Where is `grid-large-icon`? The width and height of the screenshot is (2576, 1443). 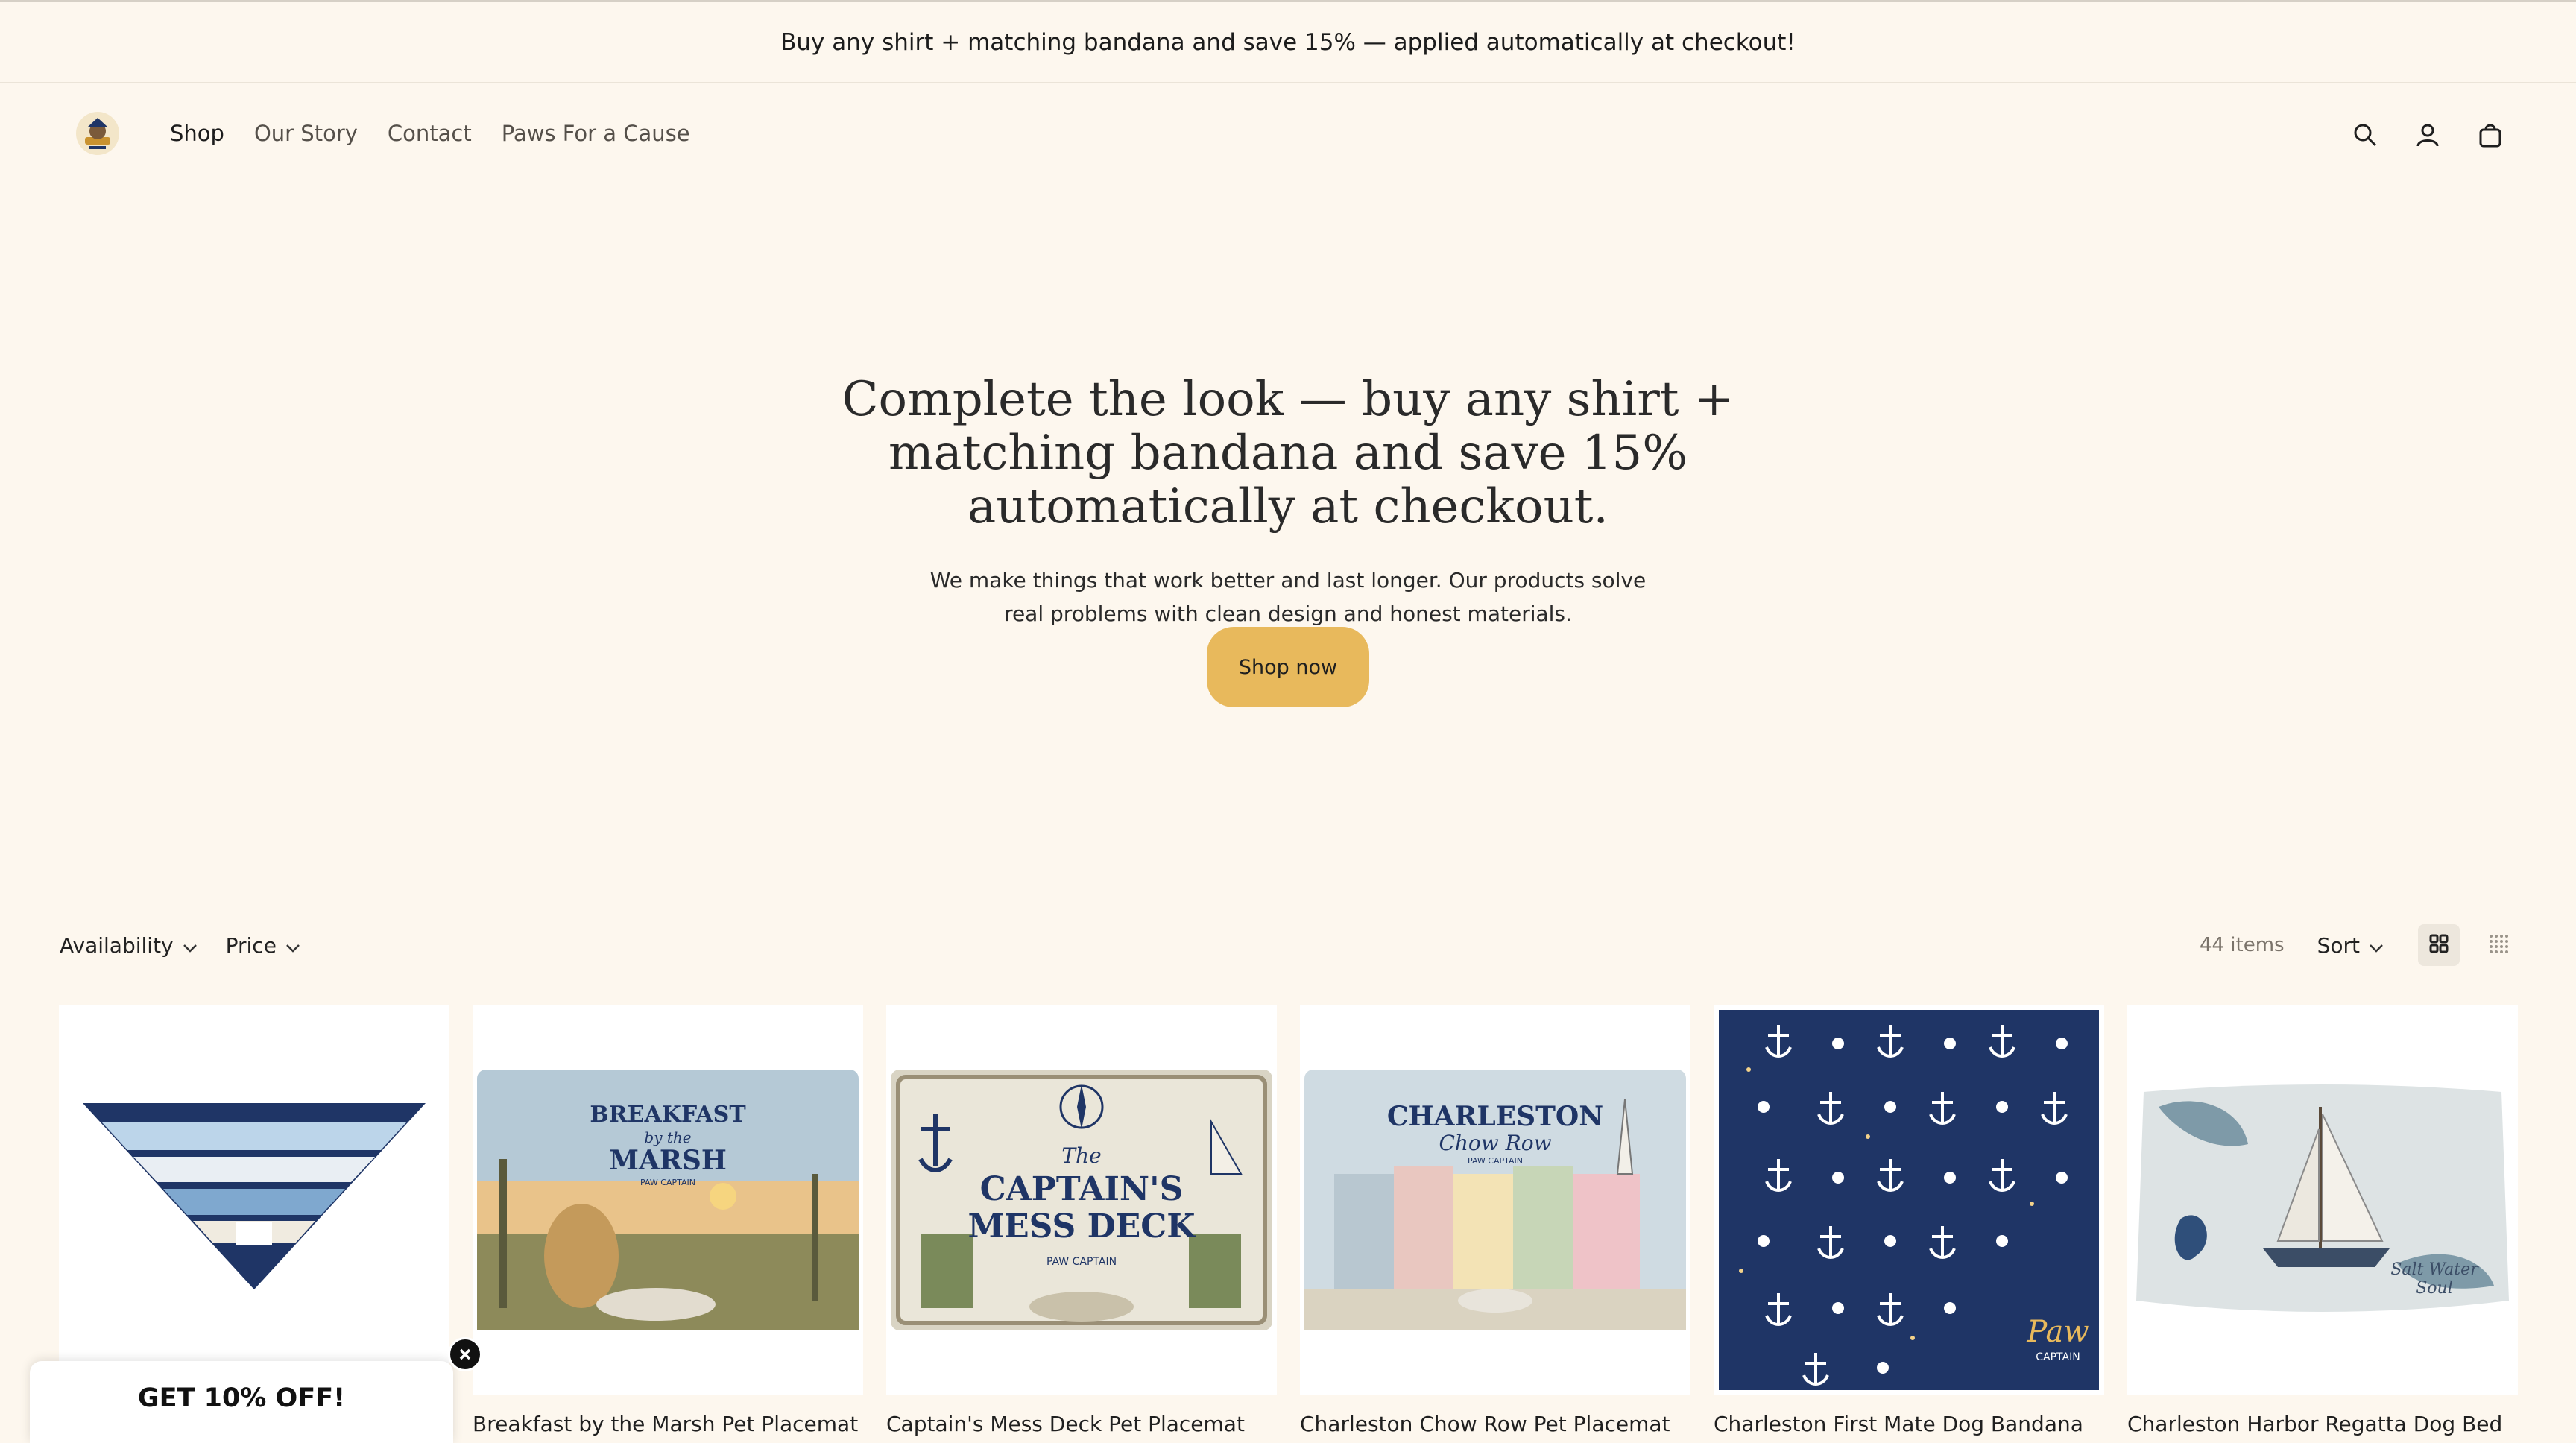
grid-large-icon is located at coordinates (2438, 945).